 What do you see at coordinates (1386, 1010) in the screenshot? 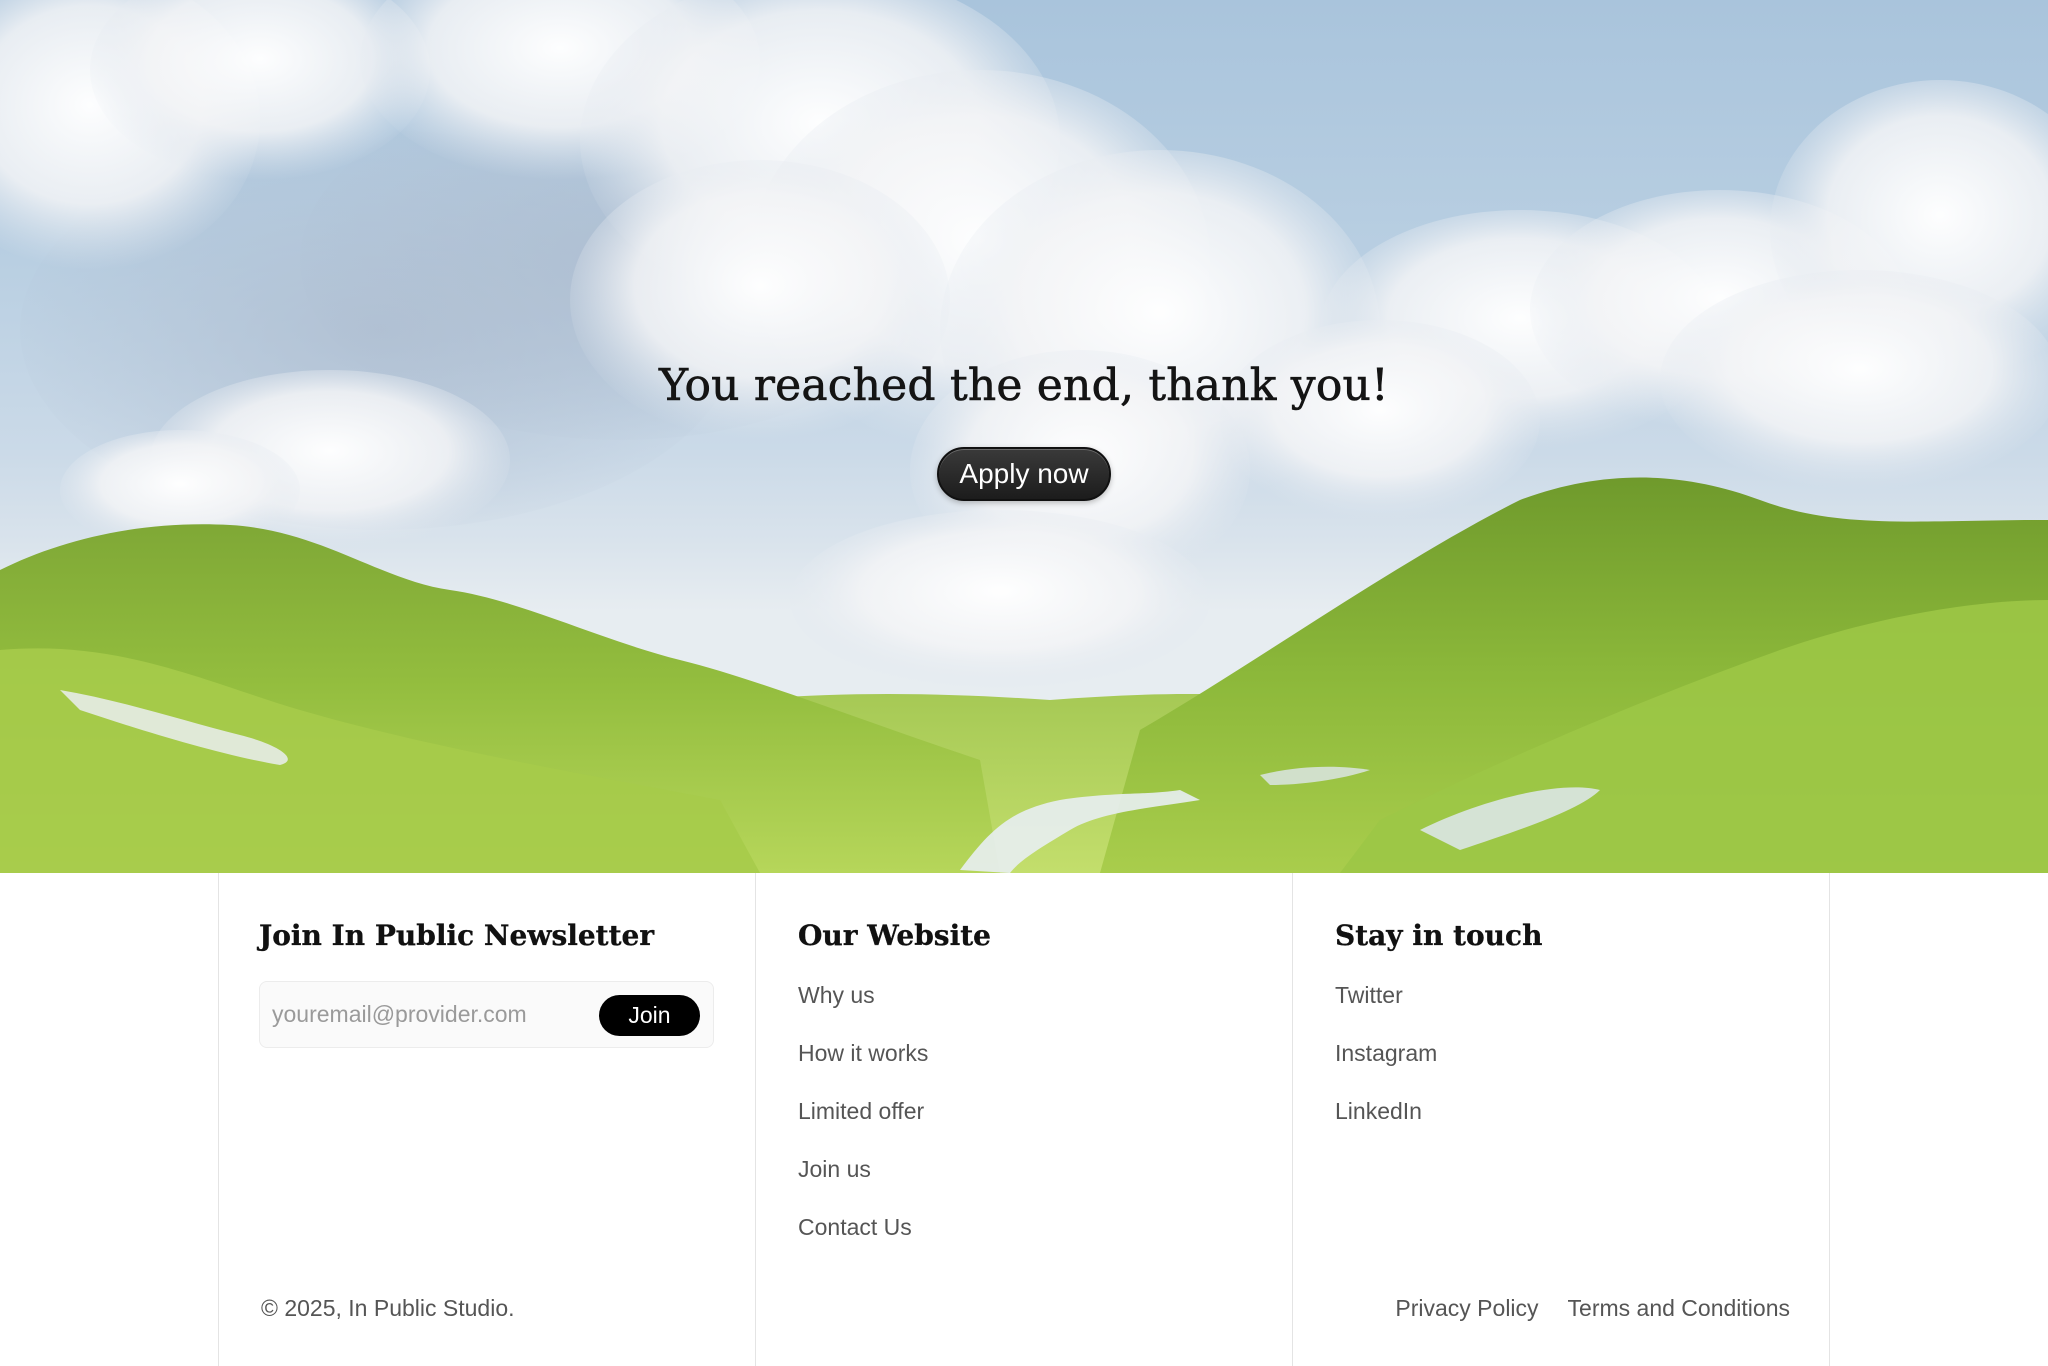
I see `list-item: Twitter` at bounding box center [1386, 1010].